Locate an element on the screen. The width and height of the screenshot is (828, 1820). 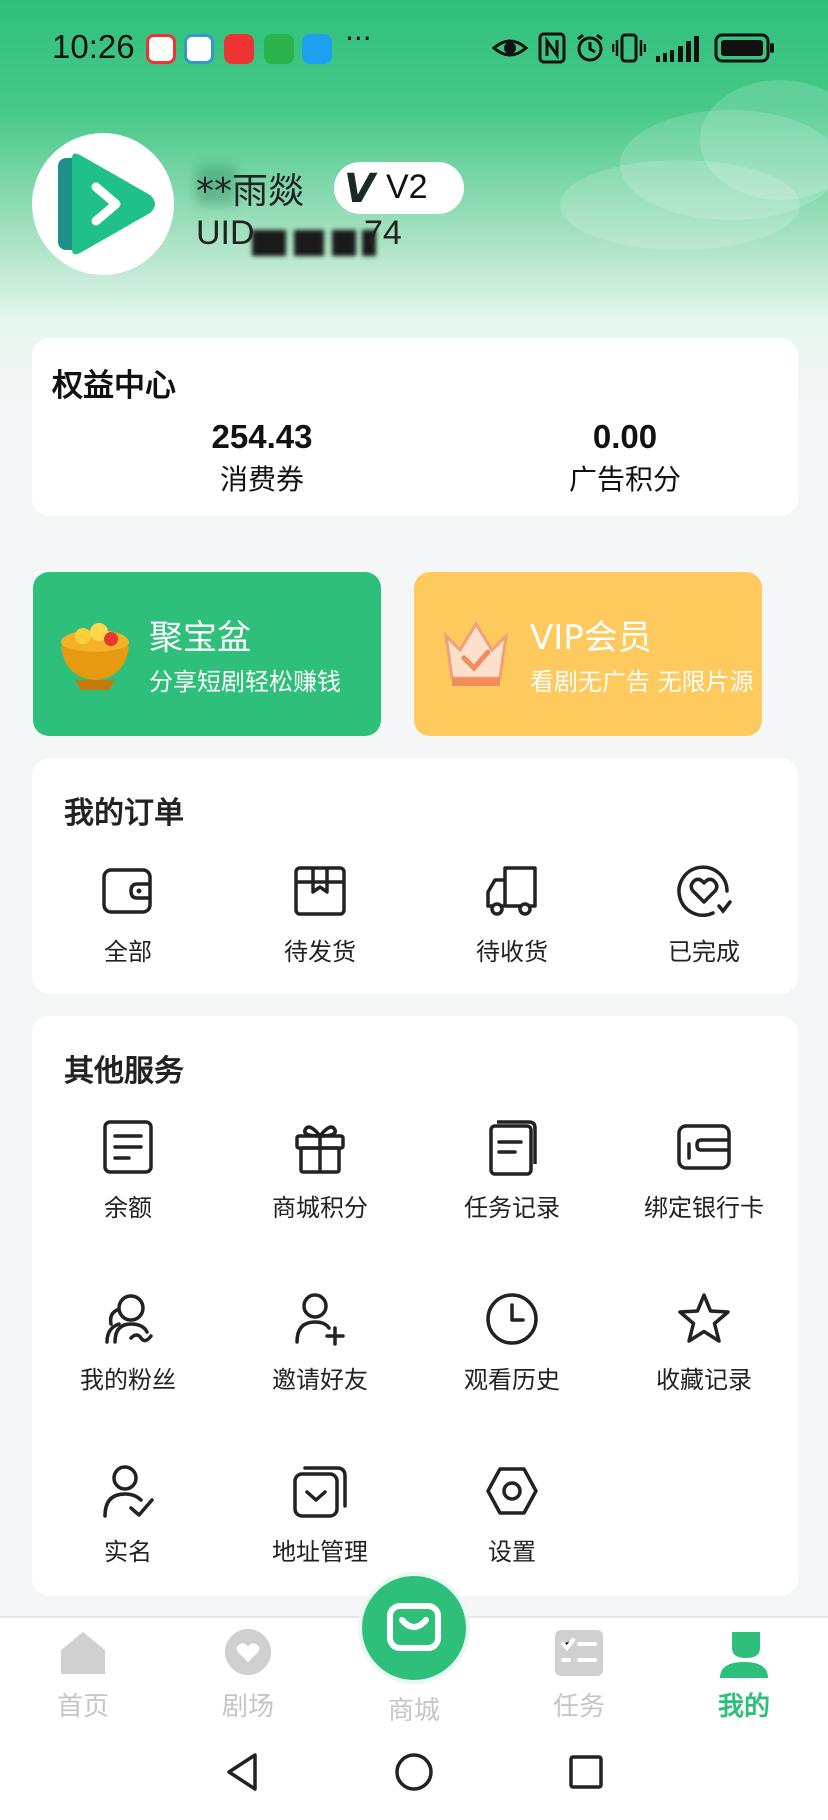
service-settings: 设置 is located at coordinates (512, 1514).